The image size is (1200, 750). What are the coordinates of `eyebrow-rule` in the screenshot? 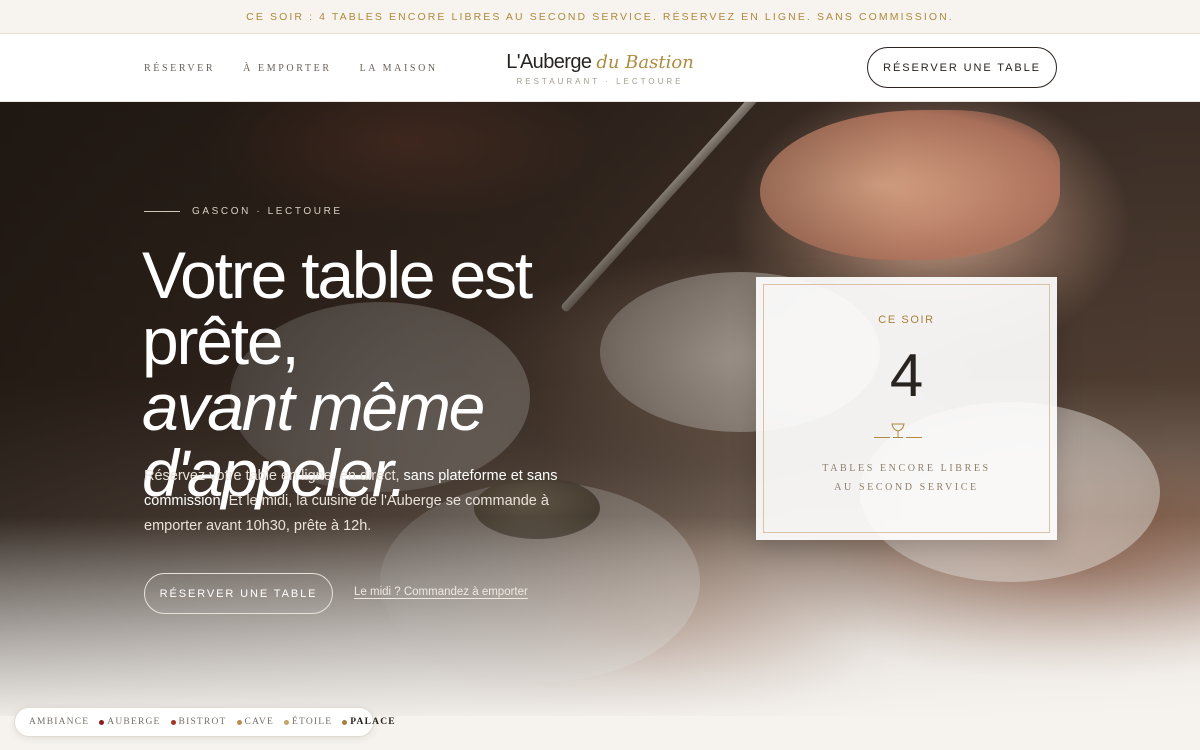 It's located at (162, 211).